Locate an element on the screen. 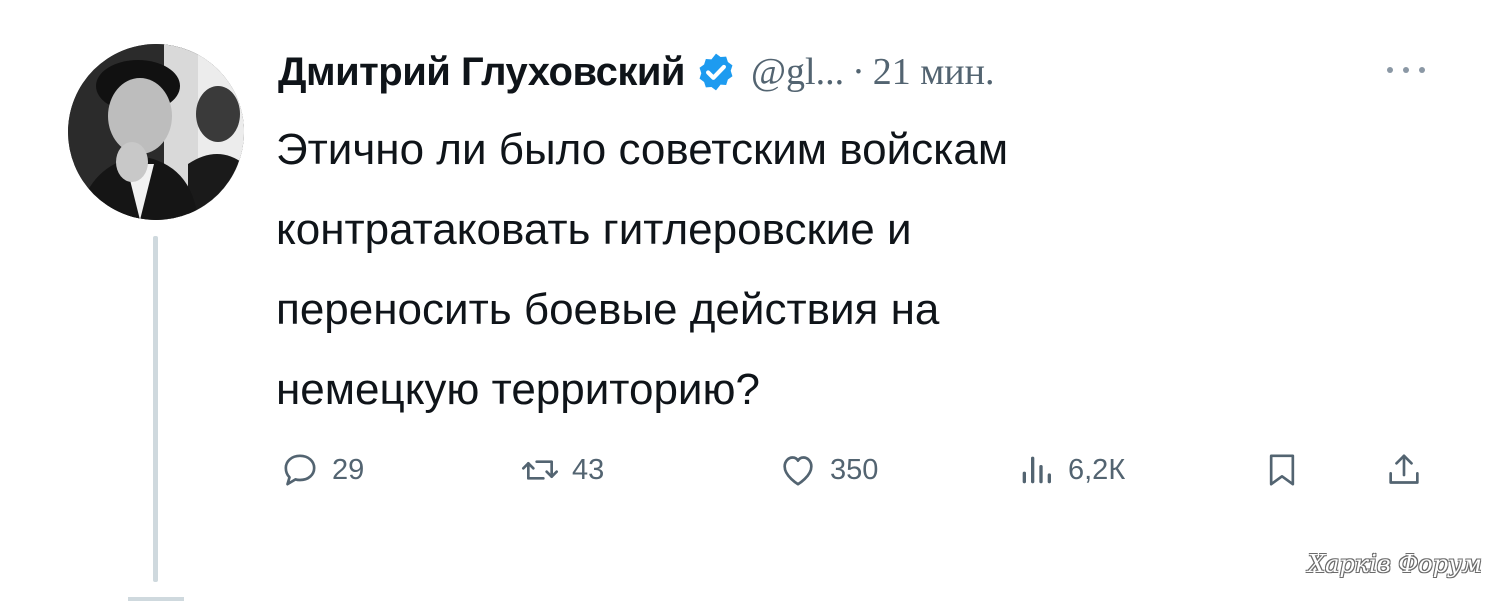 This screenshot has width=1507, height=602. views-button: 6,2К is located at coordinates (1070, 470).